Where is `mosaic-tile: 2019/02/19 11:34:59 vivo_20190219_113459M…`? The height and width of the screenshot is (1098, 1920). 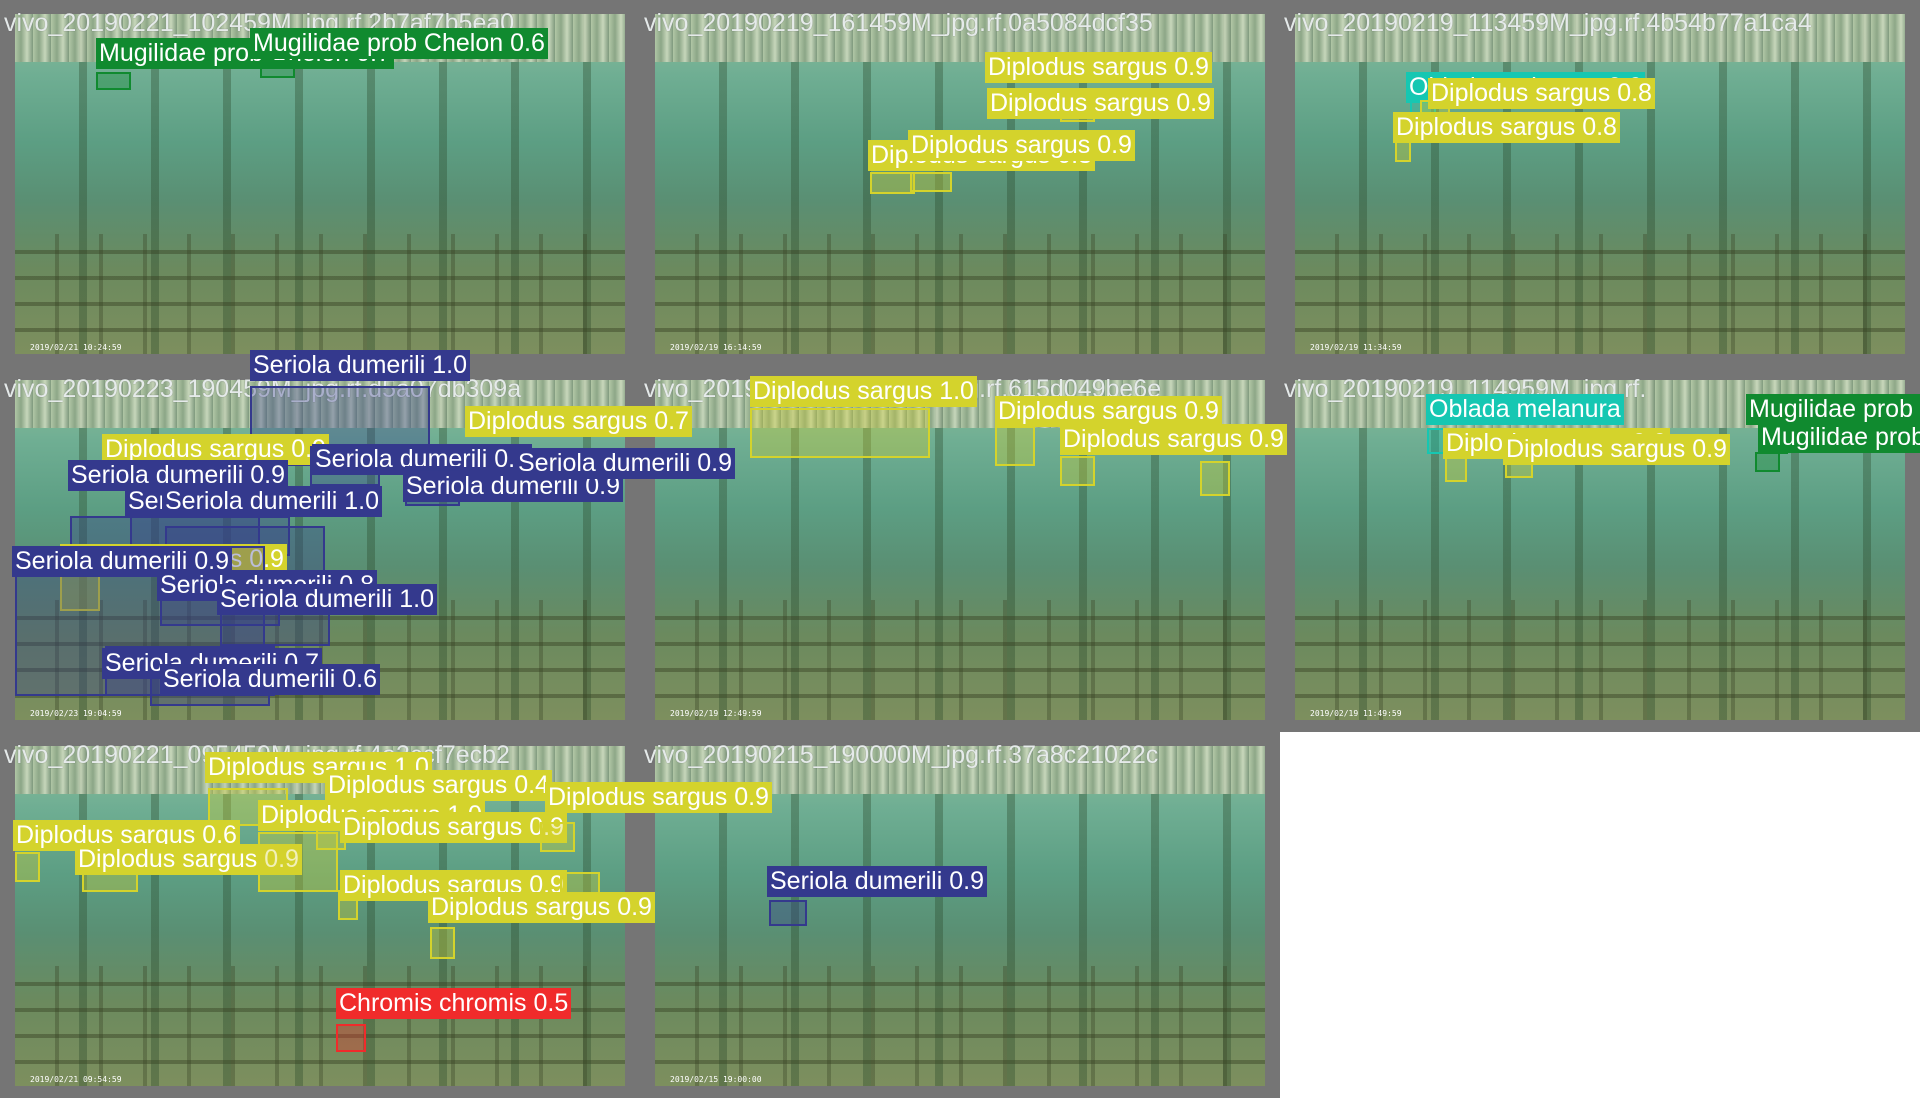 mosaic-tile: 2019/02/19 11:34:59 vivo_20190219_113459M… is located at coordinates (1600, 183).